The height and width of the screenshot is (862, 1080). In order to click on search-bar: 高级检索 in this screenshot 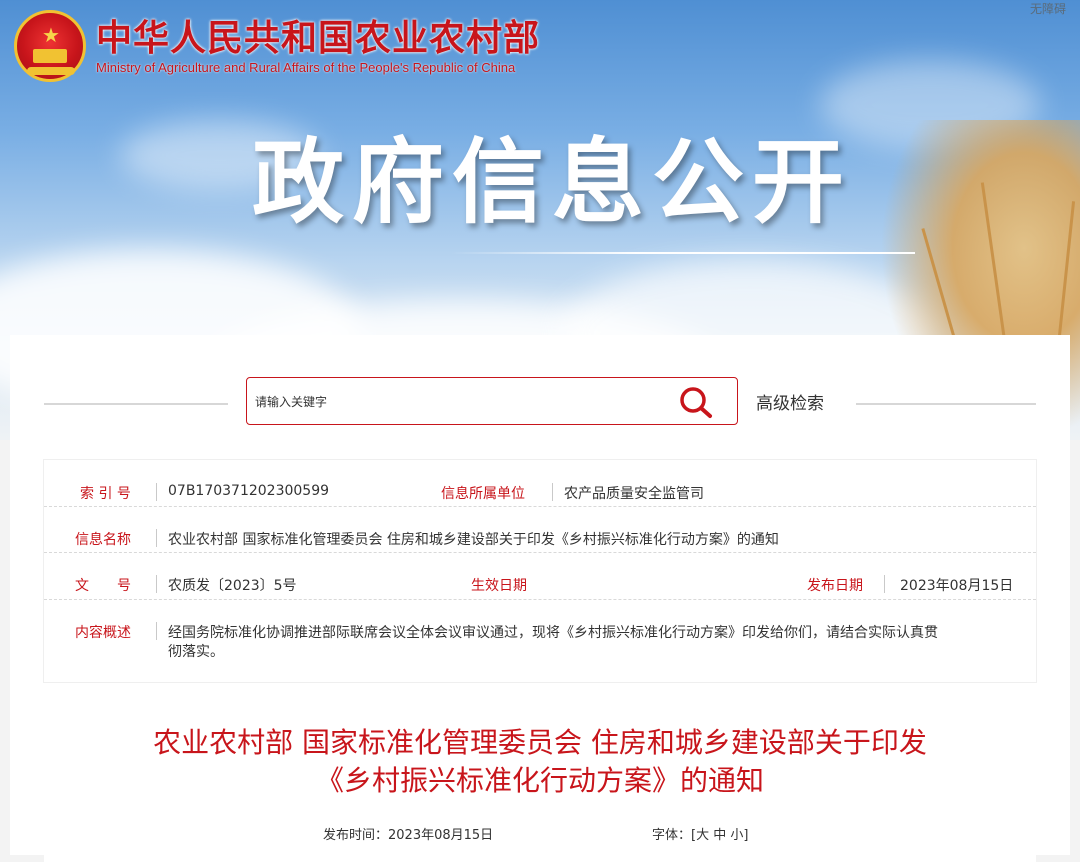, I will do `click(540, 404)`.